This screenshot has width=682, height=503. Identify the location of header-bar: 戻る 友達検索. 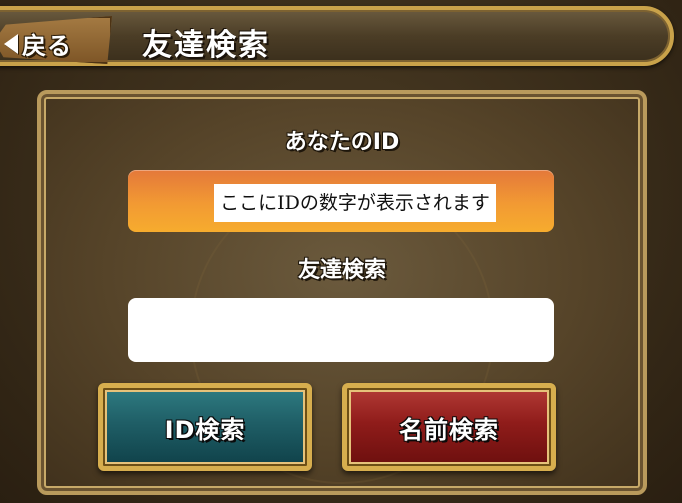
(337, 36).